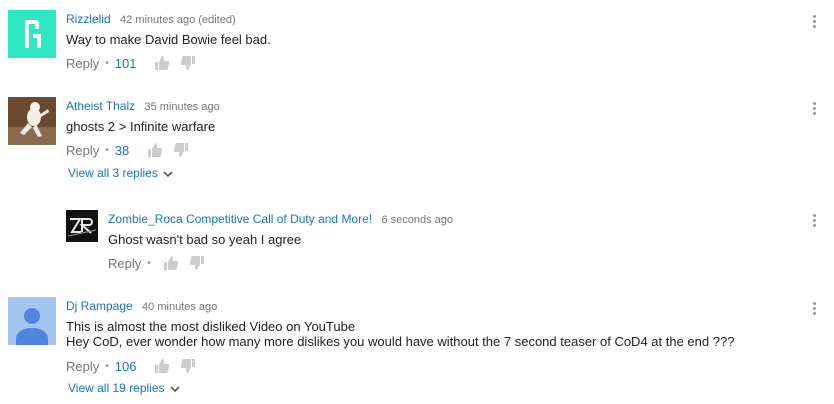  I want to click on author-name: Dj Rampage, so click(99, 306).